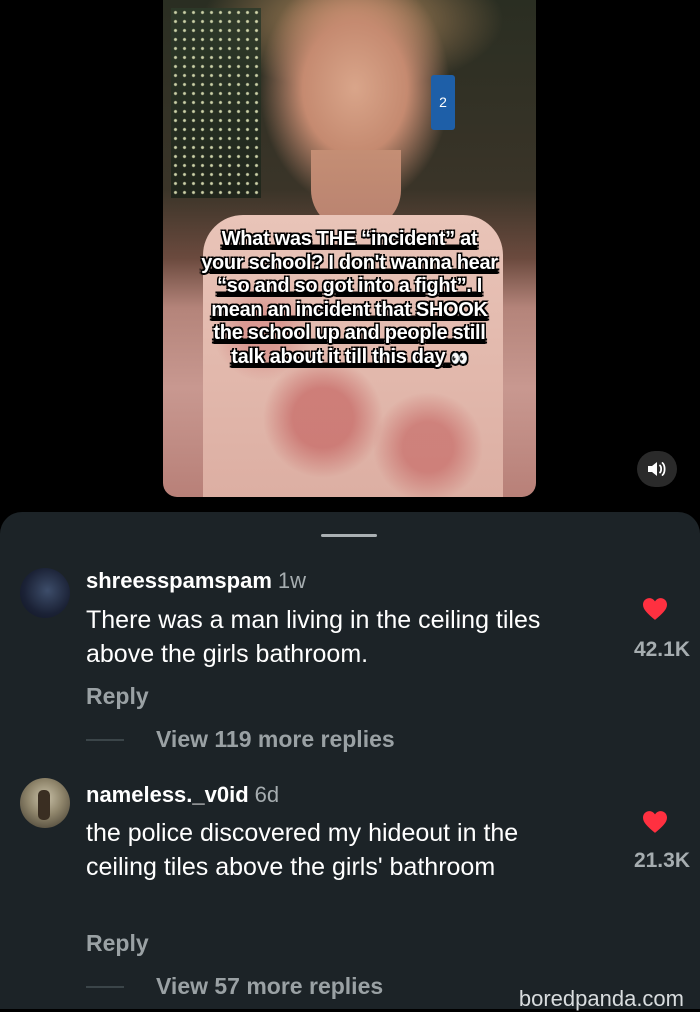 The image size is (700, 1012). I want to click on view-replies-button: View 119 more replies, so click(240, 739).